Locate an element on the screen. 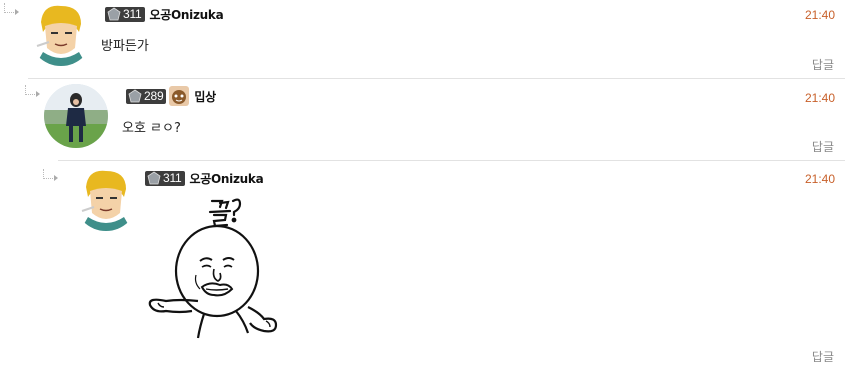 The height and width of the screenshot is (369, 845). timestamp: 21:40 is located at coordinates (819, 179).